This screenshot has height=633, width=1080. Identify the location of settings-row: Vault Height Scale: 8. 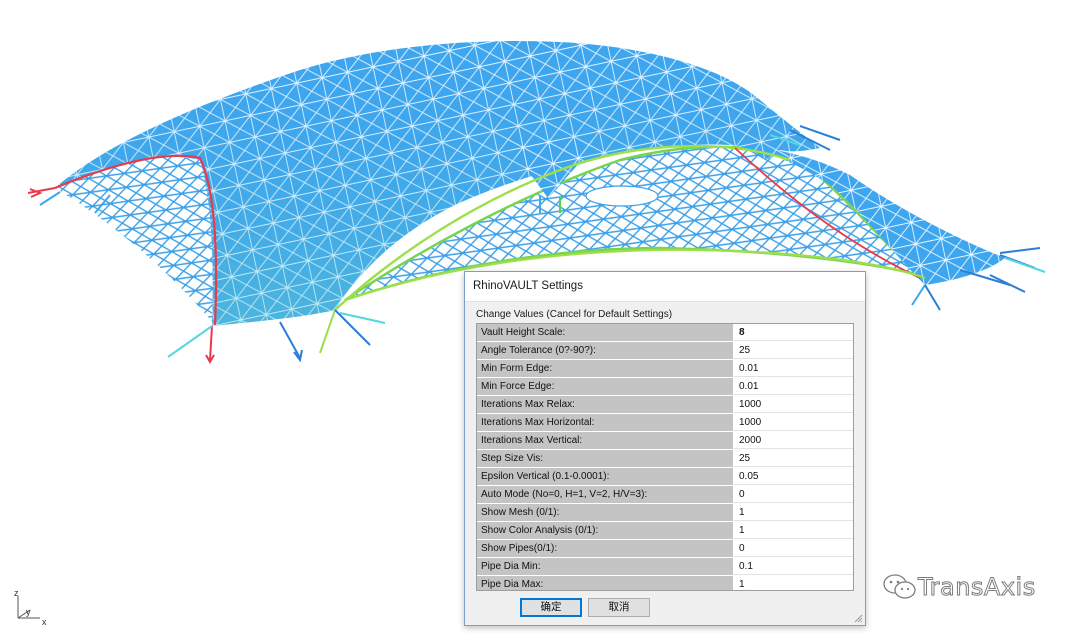
(665, 333).